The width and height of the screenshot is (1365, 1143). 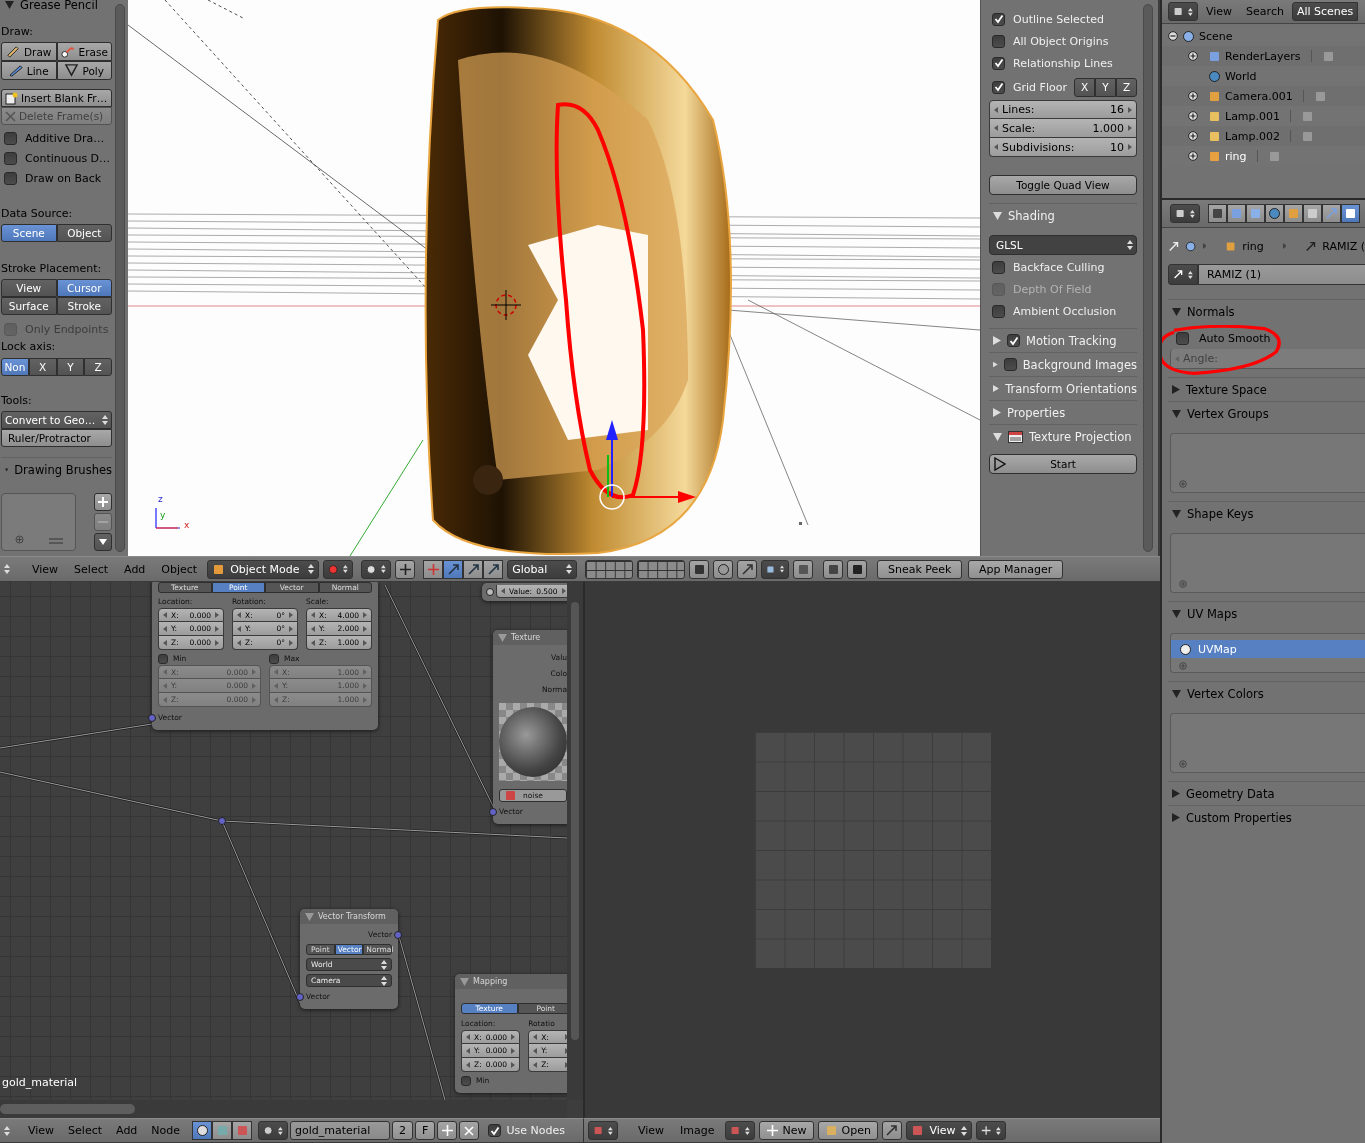 I want to click on toggle-button: Scene, so click(x=29, y=233).